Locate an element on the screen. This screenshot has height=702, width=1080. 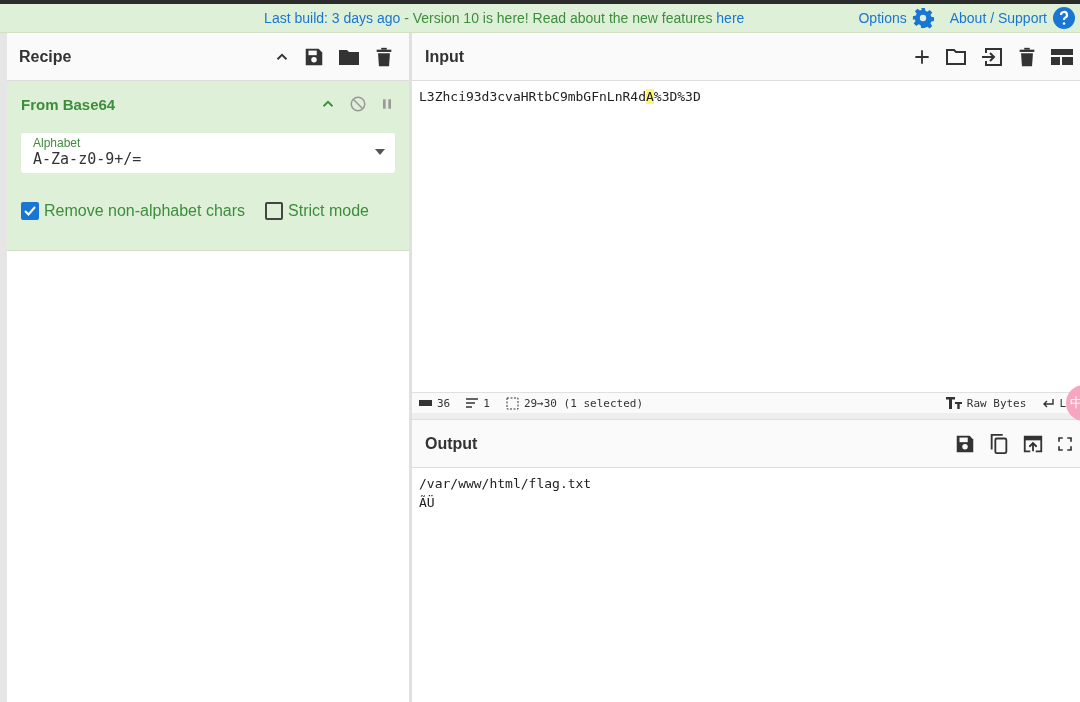
lines-icon is located at coordinates (472, 403).